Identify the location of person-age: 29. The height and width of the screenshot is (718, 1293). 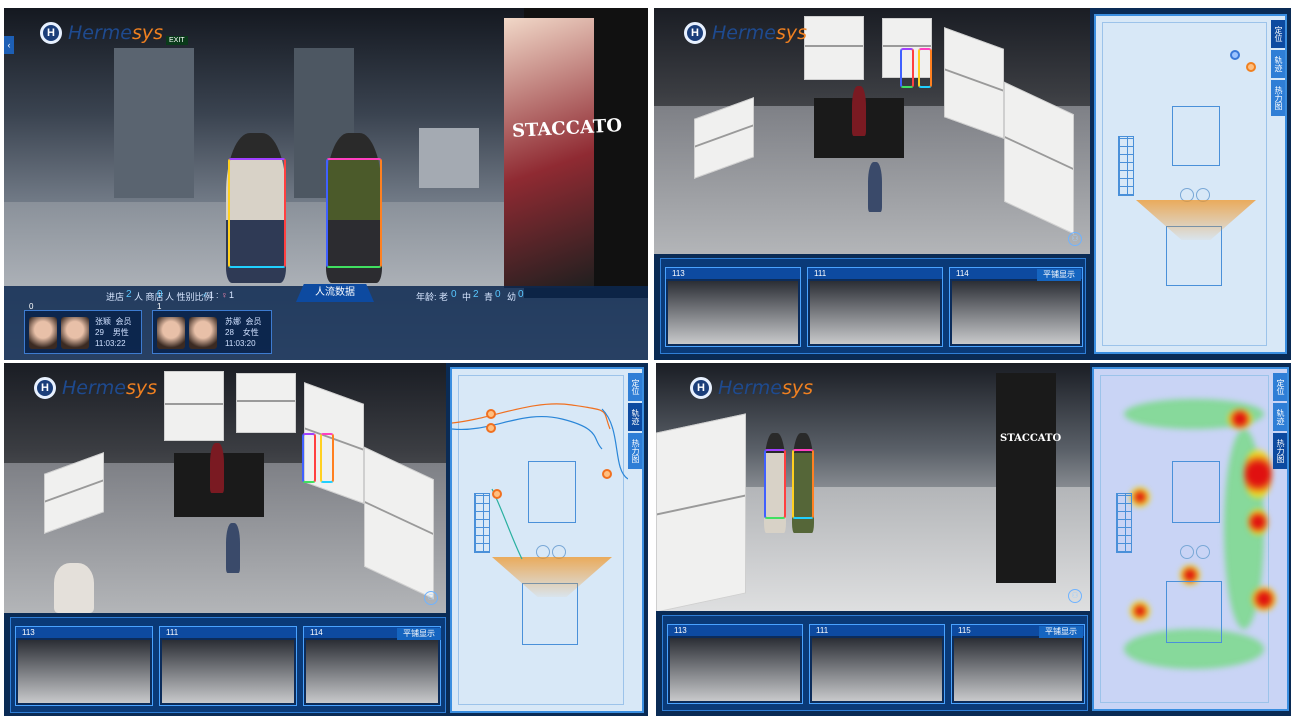
(99, 332).